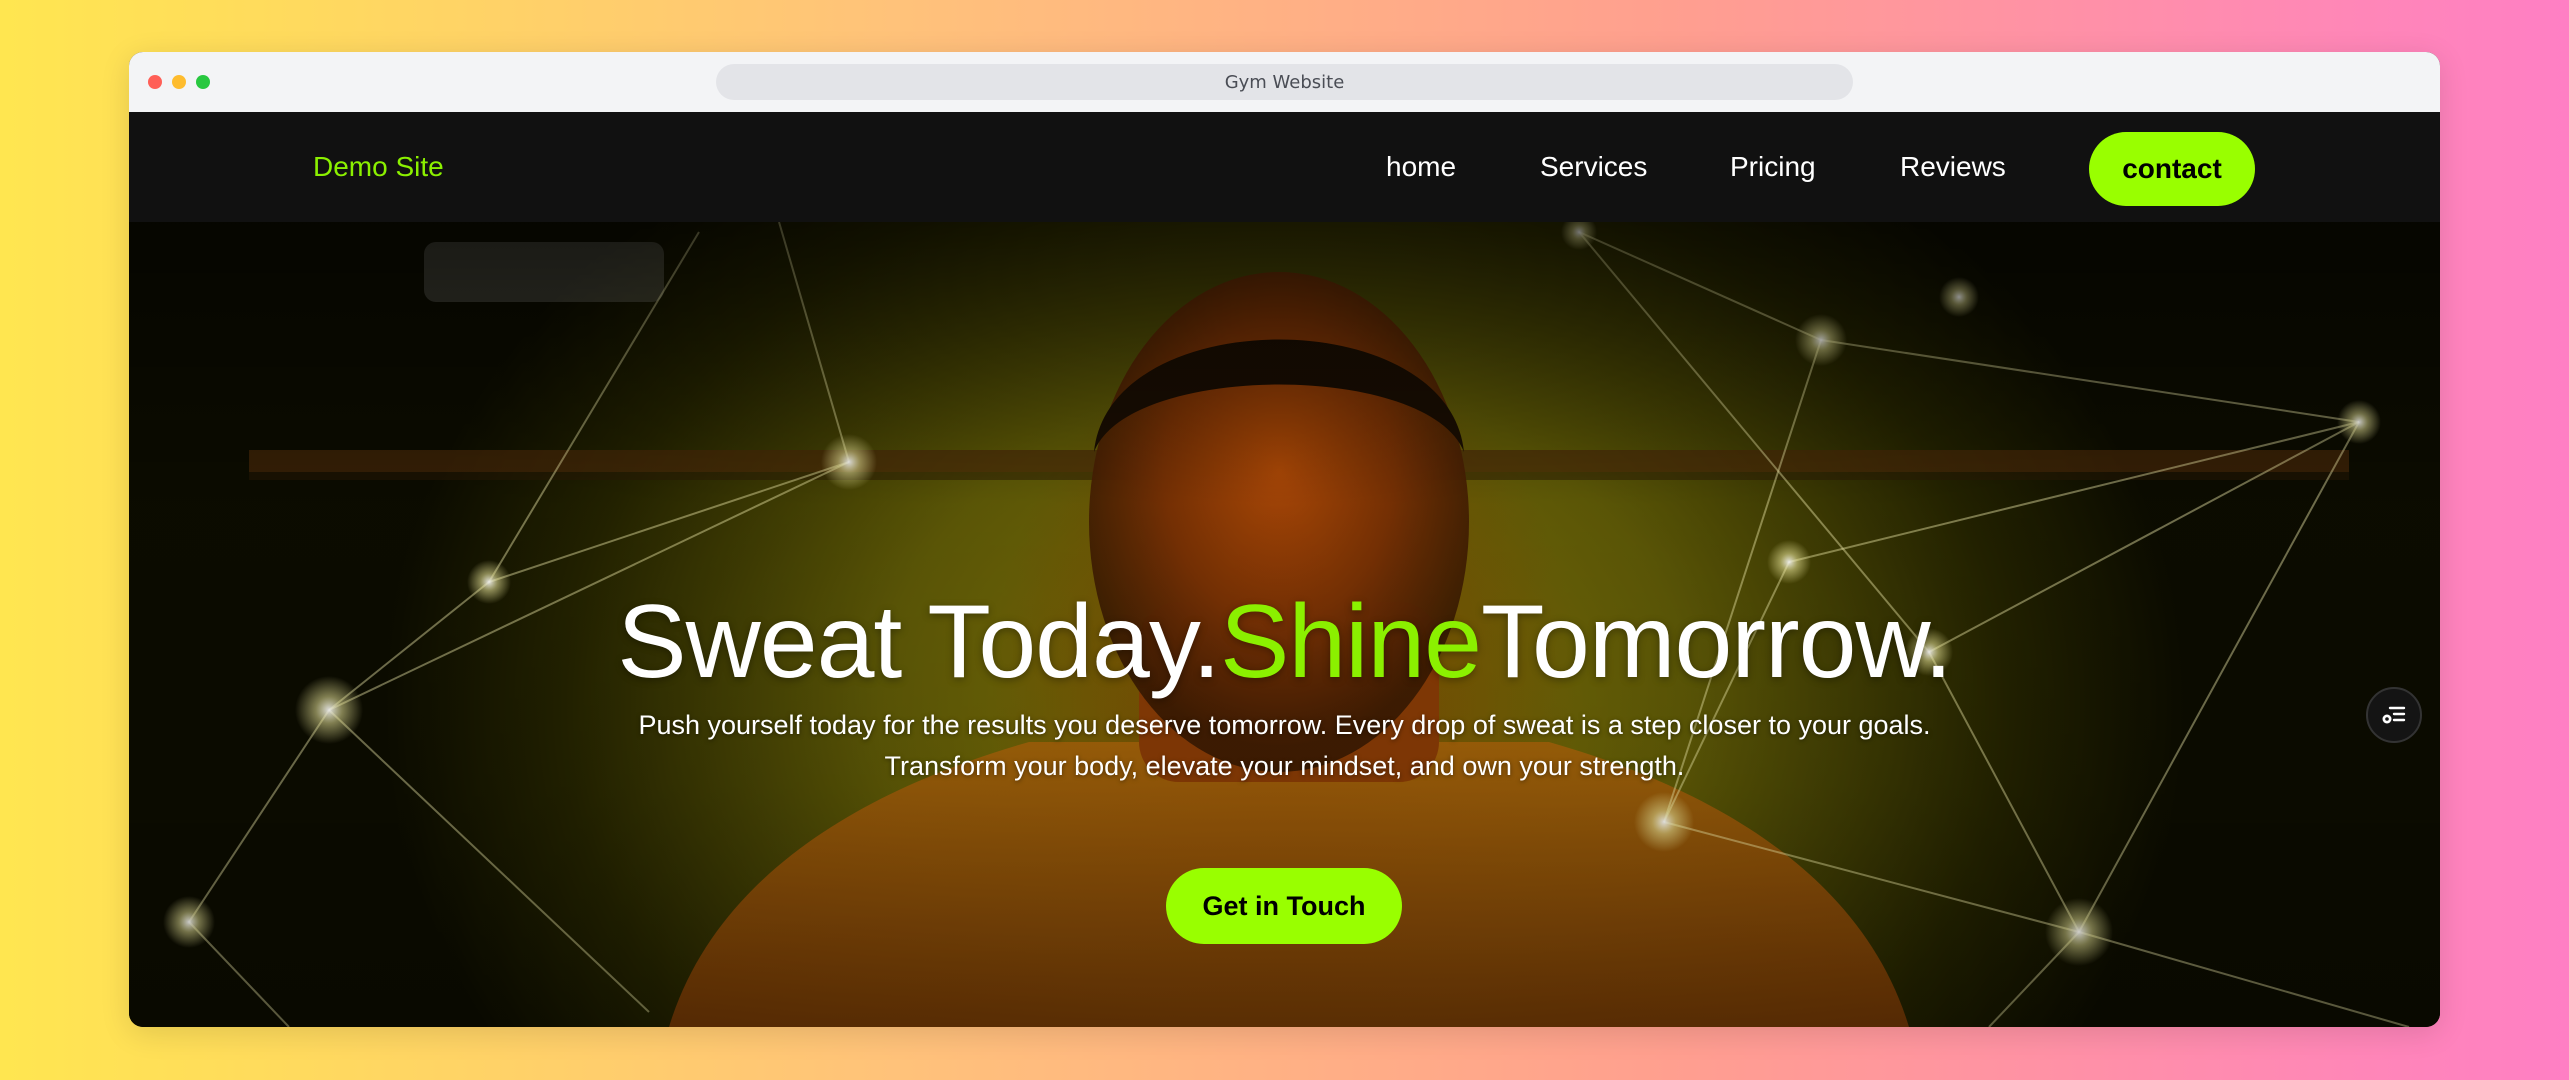  I want to click on hero-heading-part2: Tomorrow., so click(1717, 642).